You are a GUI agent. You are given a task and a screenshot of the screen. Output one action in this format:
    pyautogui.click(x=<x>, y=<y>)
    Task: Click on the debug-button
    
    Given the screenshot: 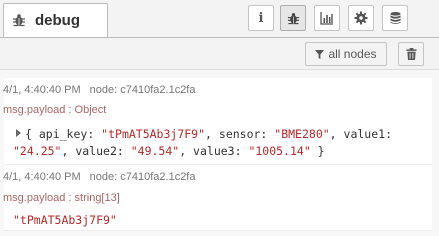 What is the action you would take?
    pyautogui.click(x=293, y=18)
    